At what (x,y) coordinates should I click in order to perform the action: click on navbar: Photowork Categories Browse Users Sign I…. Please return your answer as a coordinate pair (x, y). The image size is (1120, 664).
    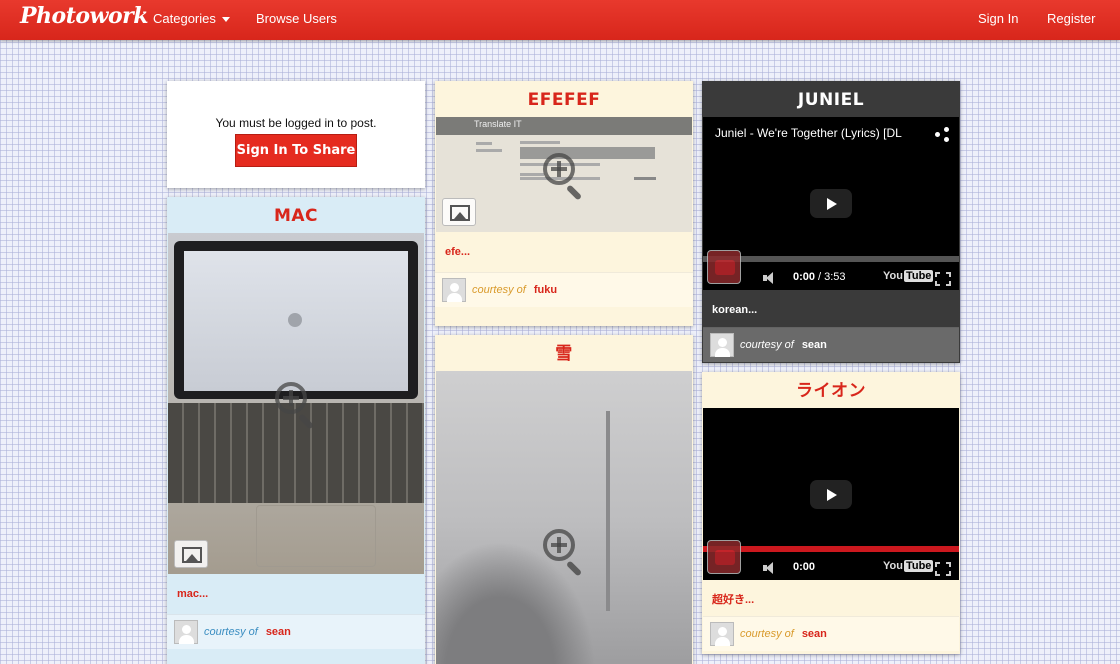
    Looking at the image, I should click on (560, 20).